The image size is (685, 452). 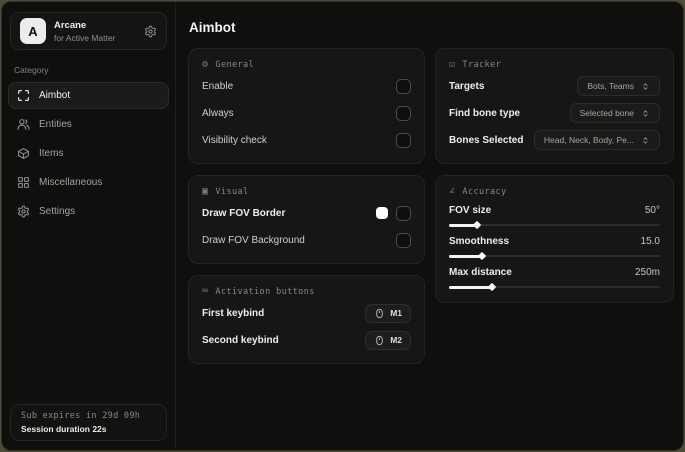 What do you see at coordinates (647, 272) in the screenshot?
I see `max-distance-value: 250m` at bounding box center [647, 272].